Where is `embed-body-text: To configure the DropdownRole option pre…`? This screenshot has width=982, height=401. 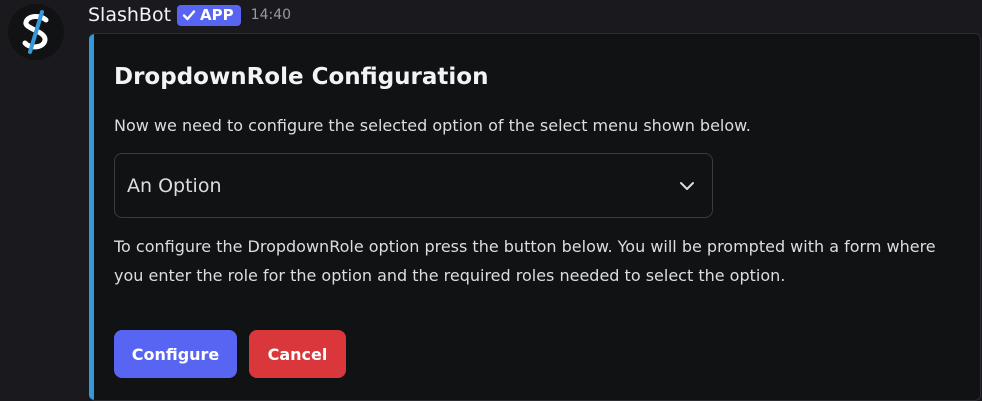
embed-body-text: To configure the DropdownRole option pre… is located at coordinates (525, 261).